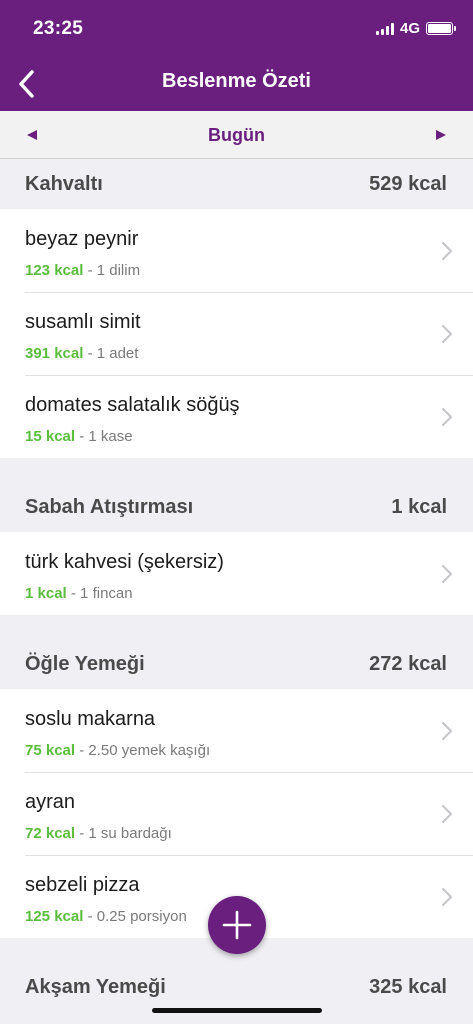 The image size is (473, 1024). I want to click on food-item: ayran 72 kcal - 1 su bardağı, so click(236, 813).